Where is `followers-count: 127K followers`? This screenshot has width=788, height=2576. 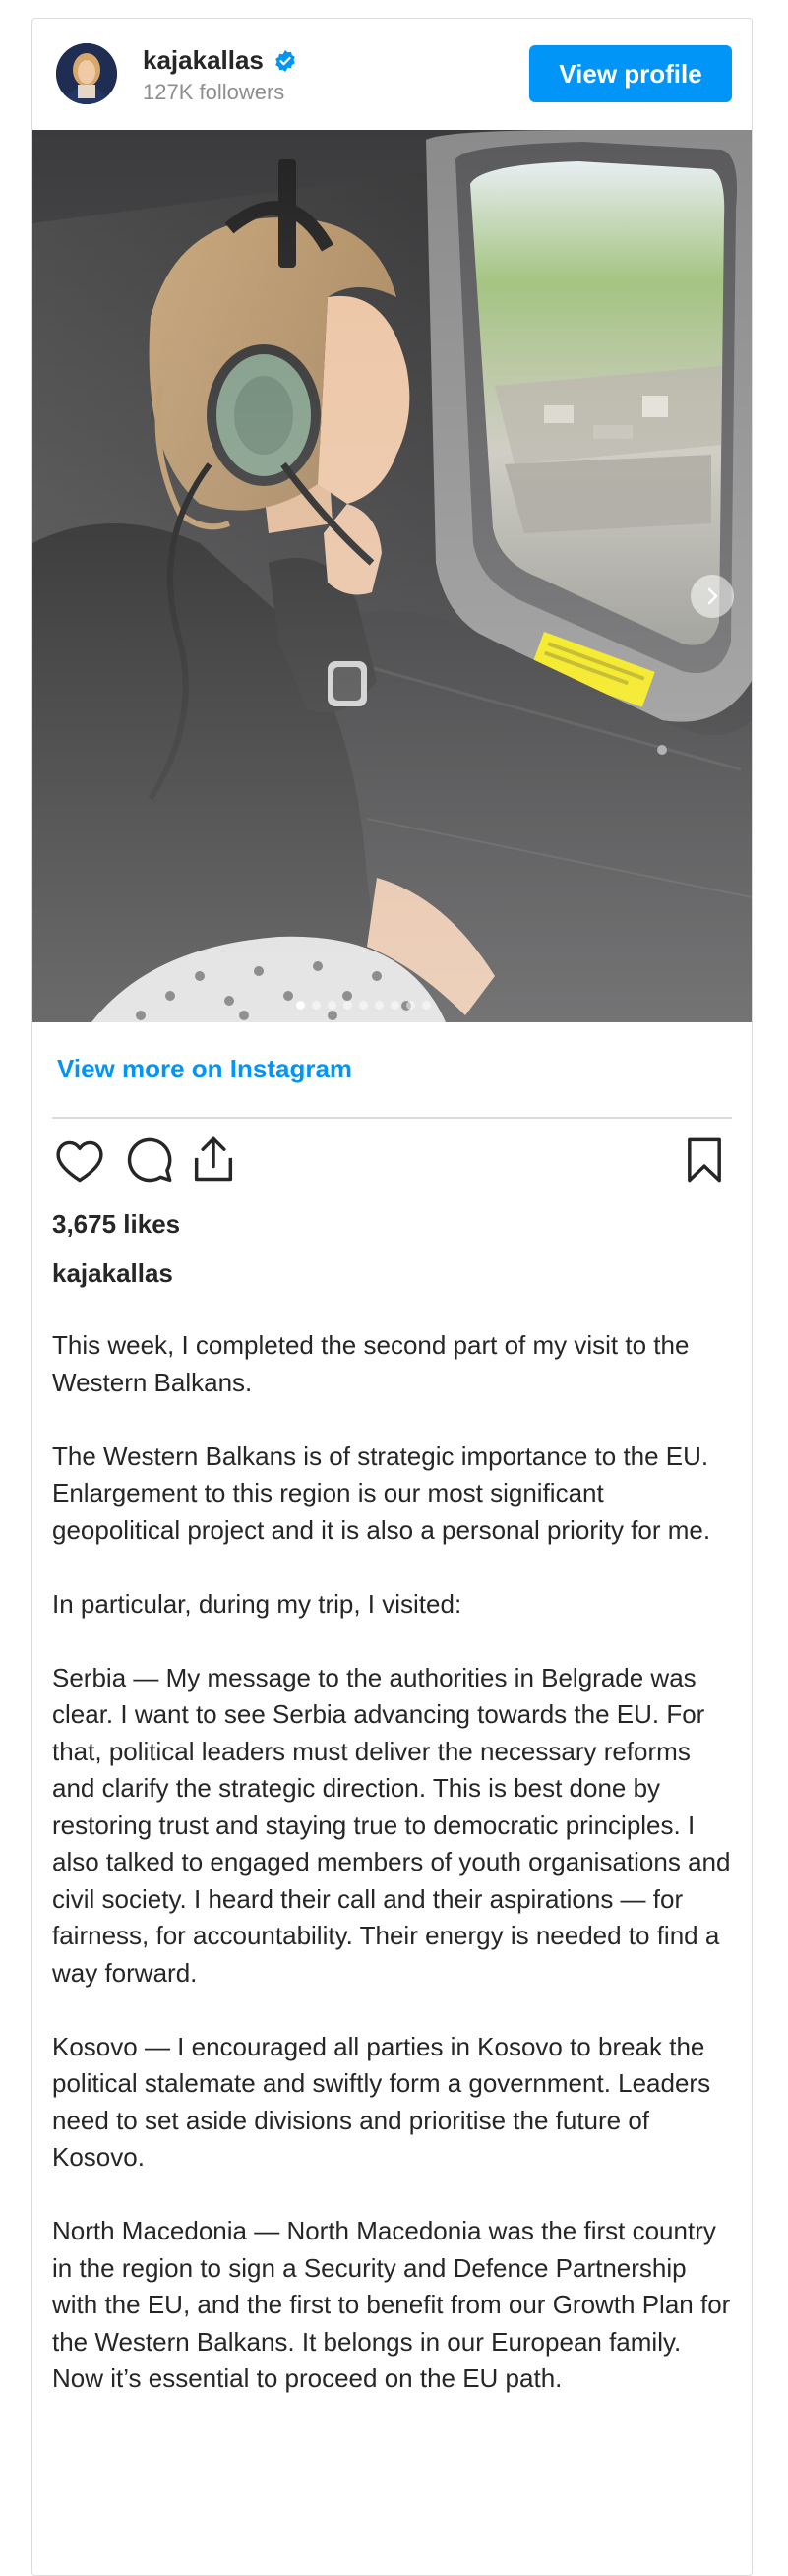
followers-count: 127K followers is located at coordinates (214, 92).